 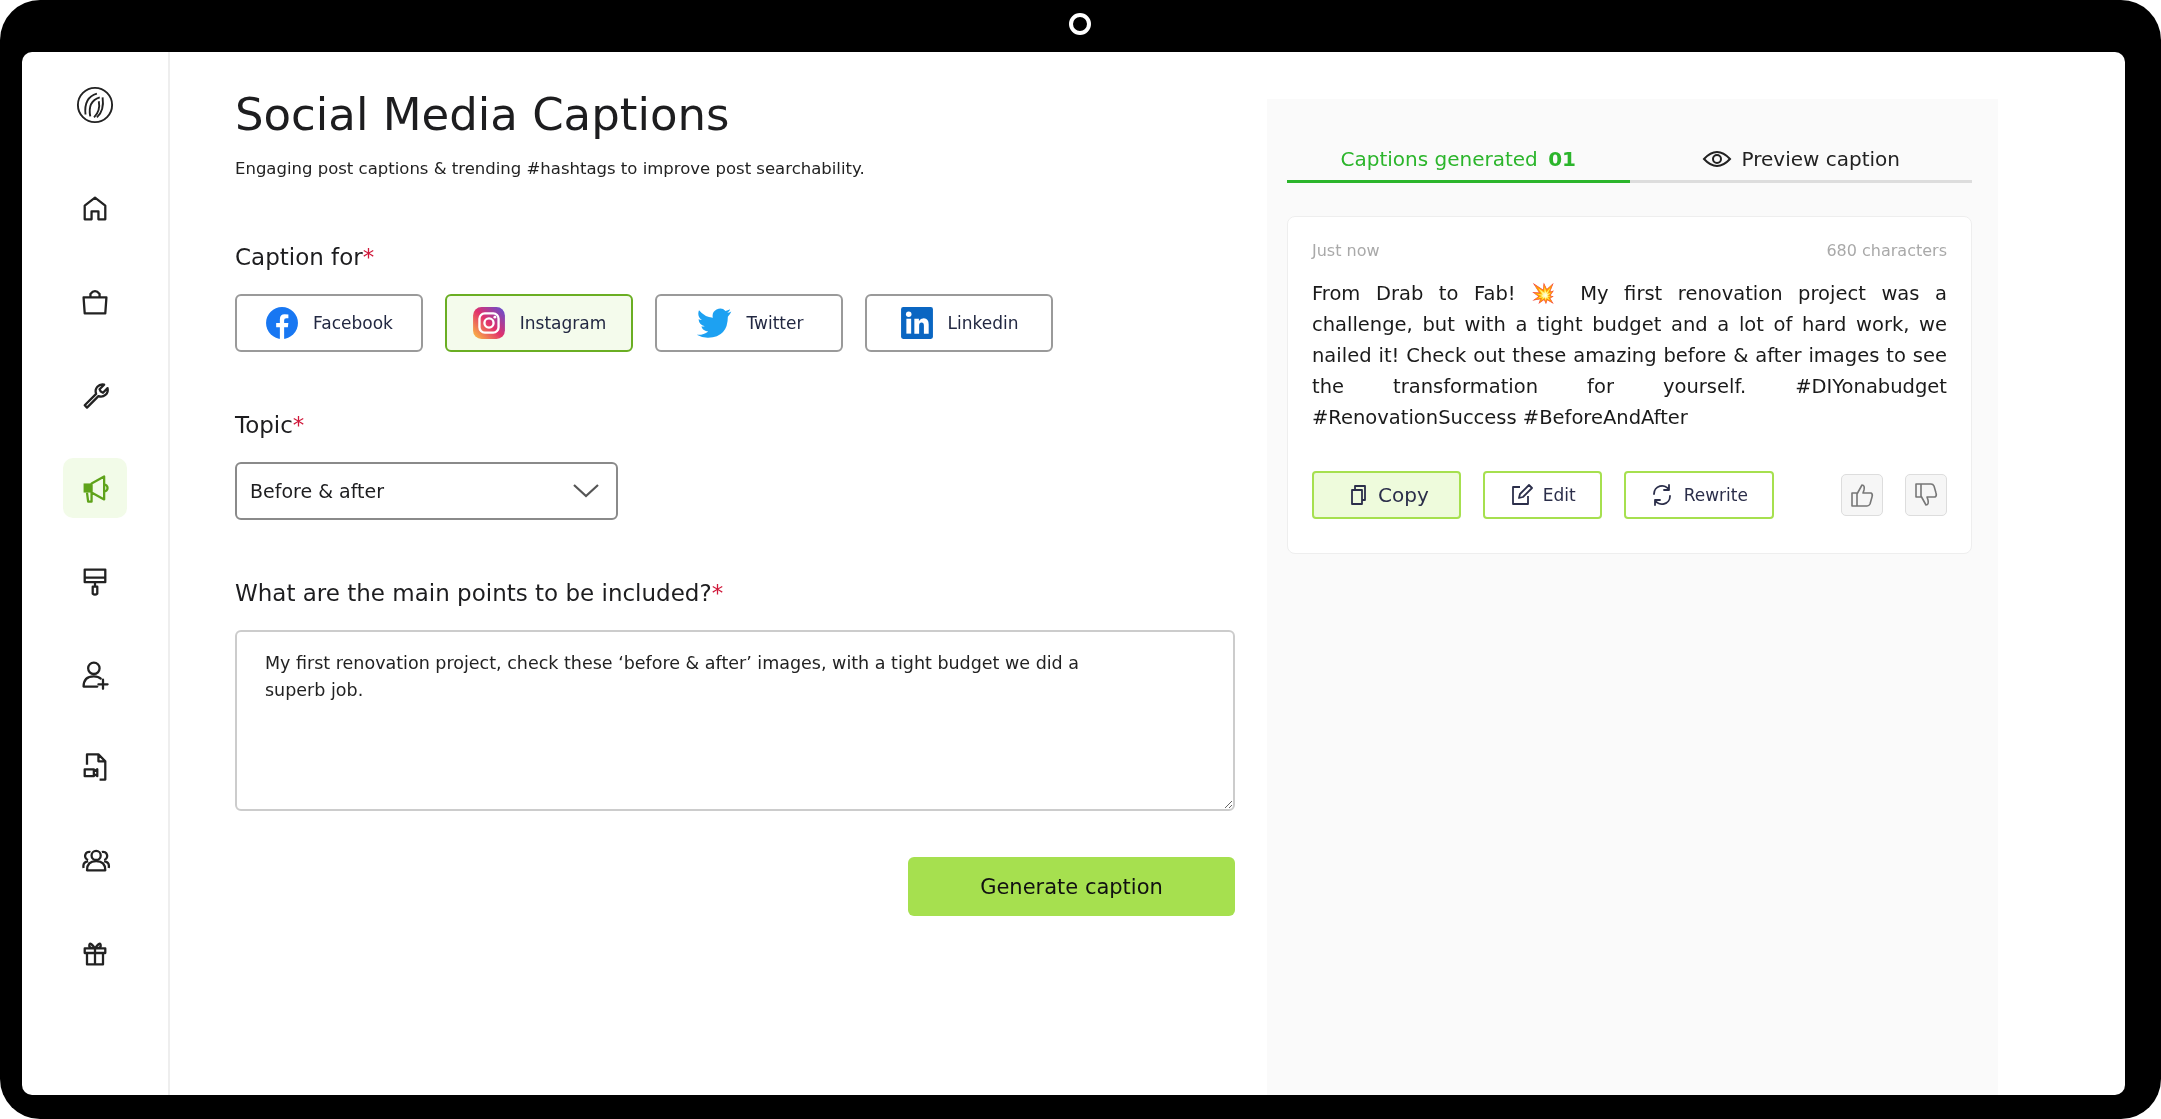 What do you see at coordinates (270, 425) in the screenshot?
I see `field-label: Topic*` at bounding box center [270, 425].